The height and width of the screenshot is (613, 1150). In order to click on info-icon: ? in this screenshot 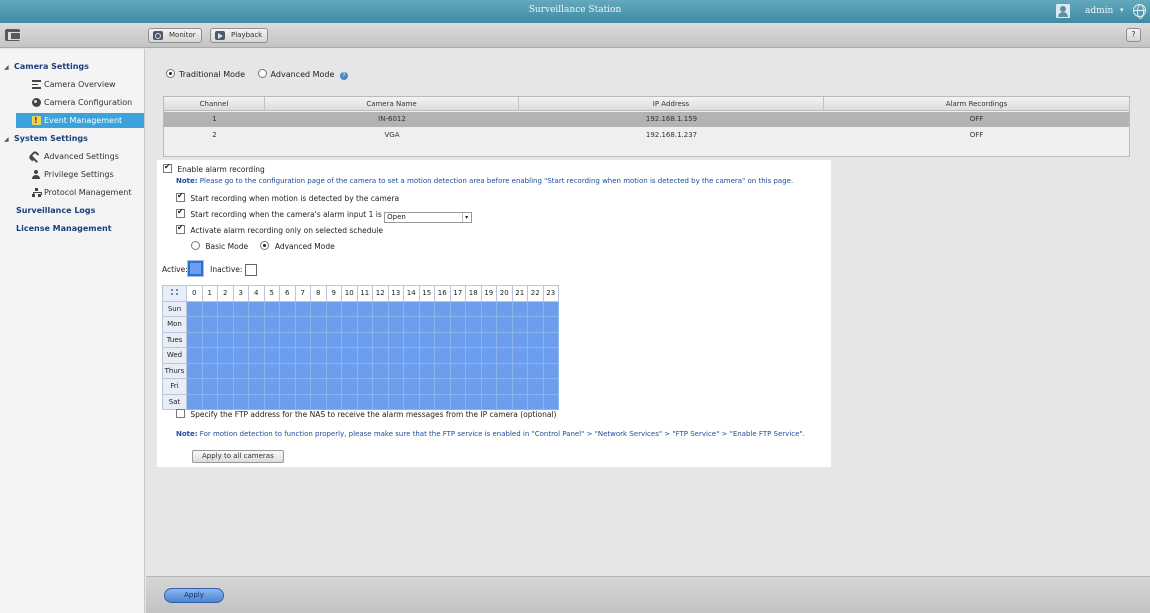, I will do `click(343, 76)`.